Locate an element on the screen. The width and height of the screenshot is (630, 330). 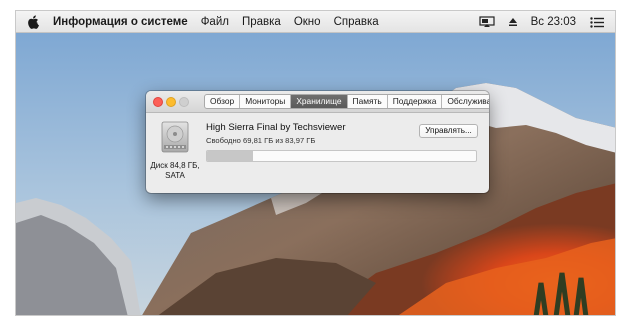
menu-window: Окно is located at coordinates (307, 22).